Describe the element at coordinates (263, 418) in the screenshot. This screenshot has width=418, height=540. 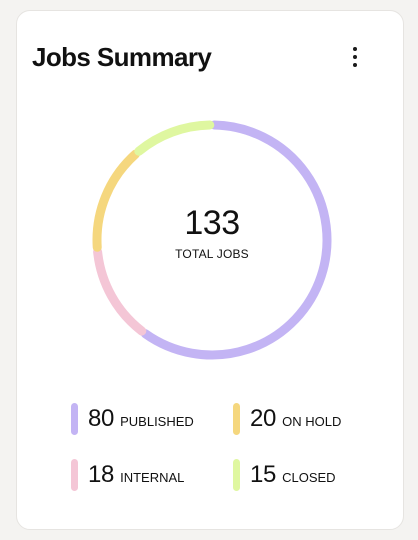
I see `on-hold-count: 20` at that location.